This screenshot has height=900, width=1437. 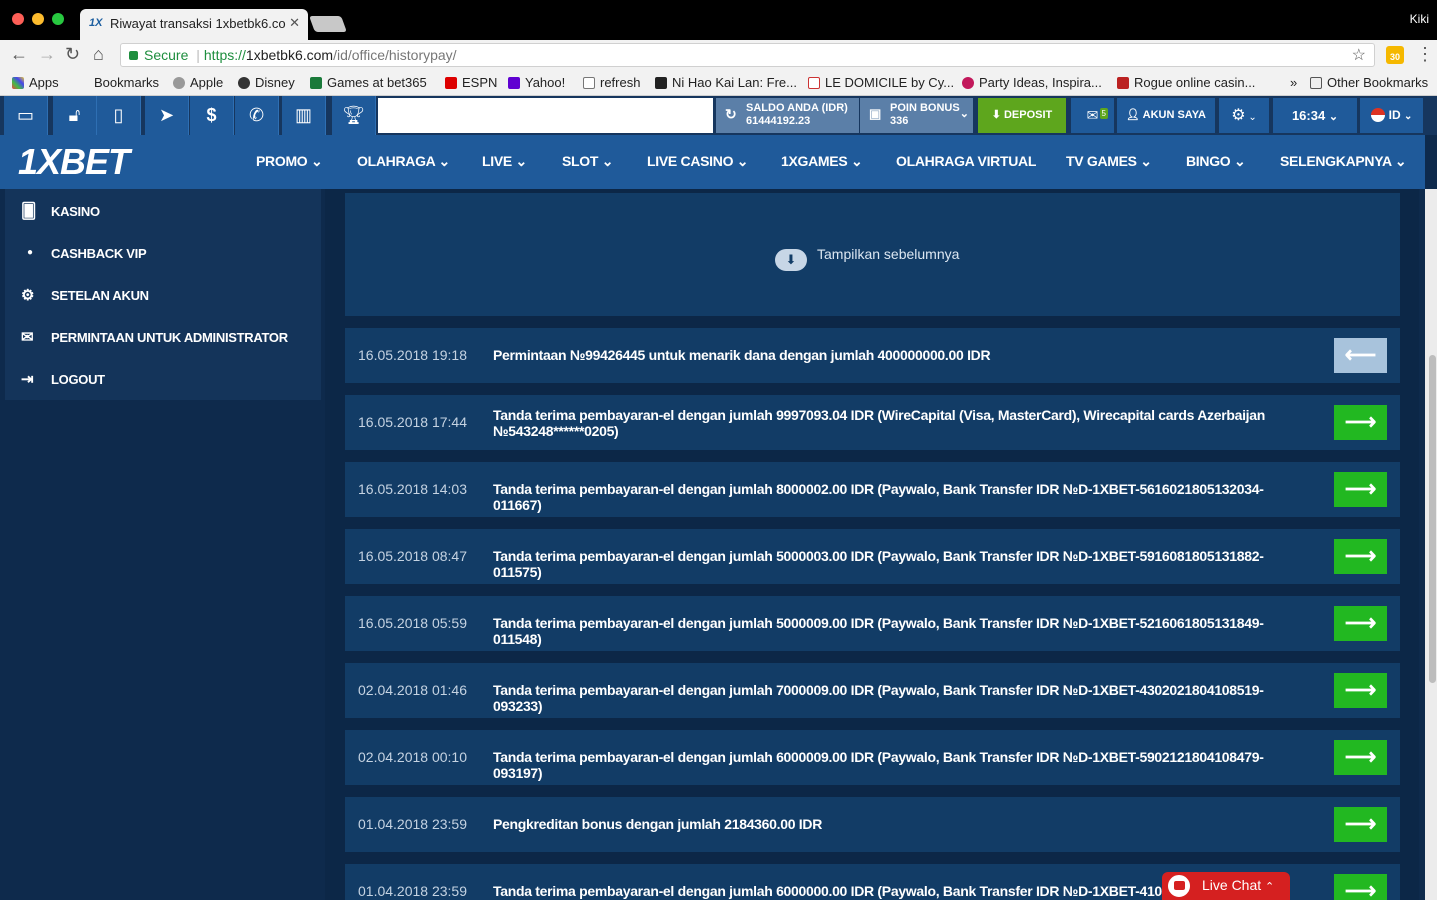 I want to click on nav-slot: SLOT ⌄, so click(x=587, y=161).